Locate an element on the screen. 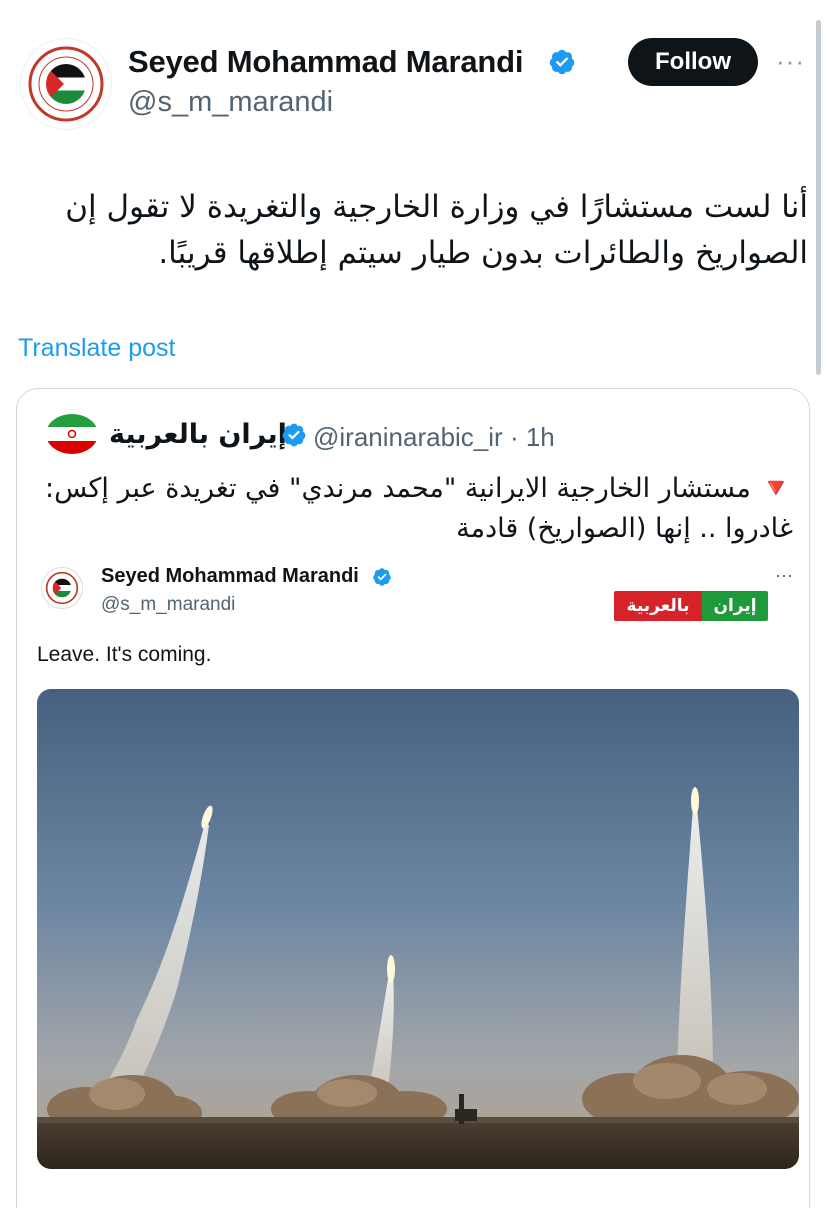 Image resolution: width=827 pixels, height=1208 pixels. quote-author-name: إيران بالعربية is located at coordinates (198, 434).